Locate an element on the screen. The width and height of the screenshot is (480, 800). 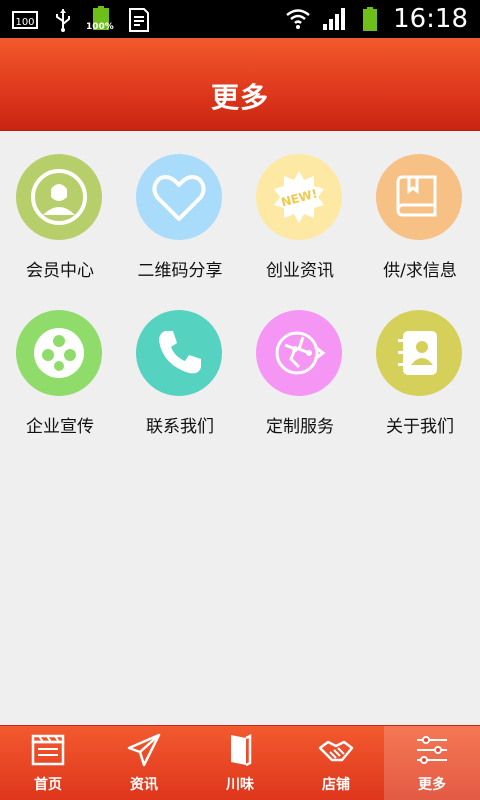
about-us-circle is located at coordinates (419, 353).